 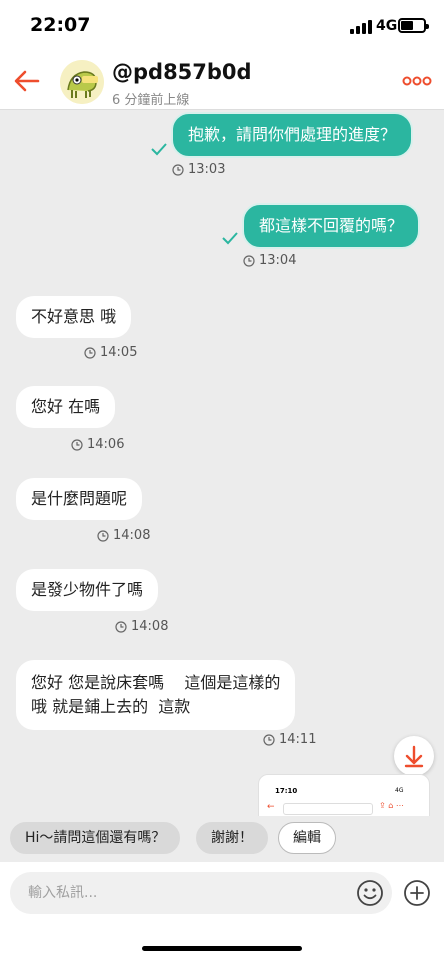 I want to click on edit-quick-replies-button: 編輯, so click(x=307, y=838).